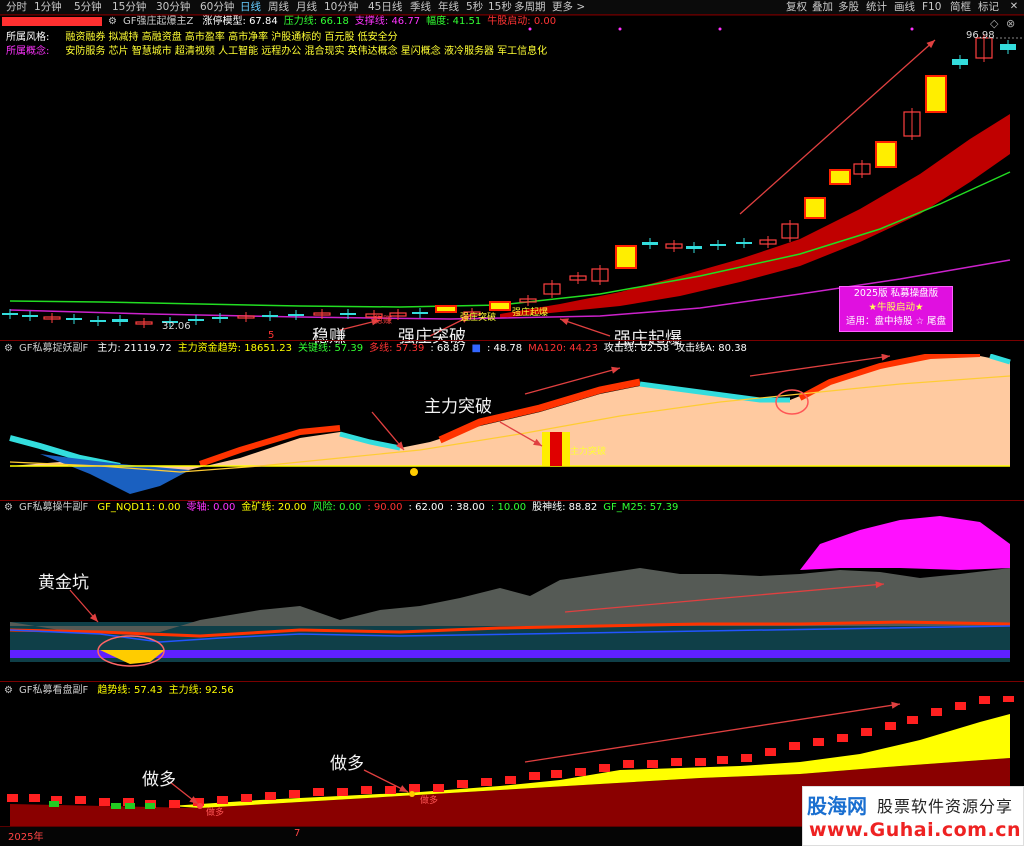 The image size is (1024, 846). I want to click on period-tab-season: 季线, so click(420, 7).